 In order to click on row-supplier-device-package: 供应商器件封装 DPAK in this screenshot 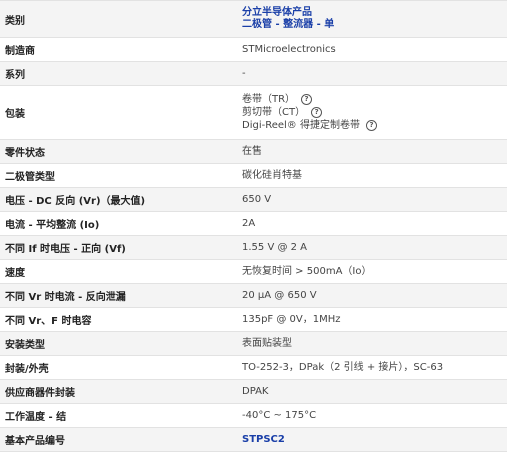, I will do `click(253, 392)`.